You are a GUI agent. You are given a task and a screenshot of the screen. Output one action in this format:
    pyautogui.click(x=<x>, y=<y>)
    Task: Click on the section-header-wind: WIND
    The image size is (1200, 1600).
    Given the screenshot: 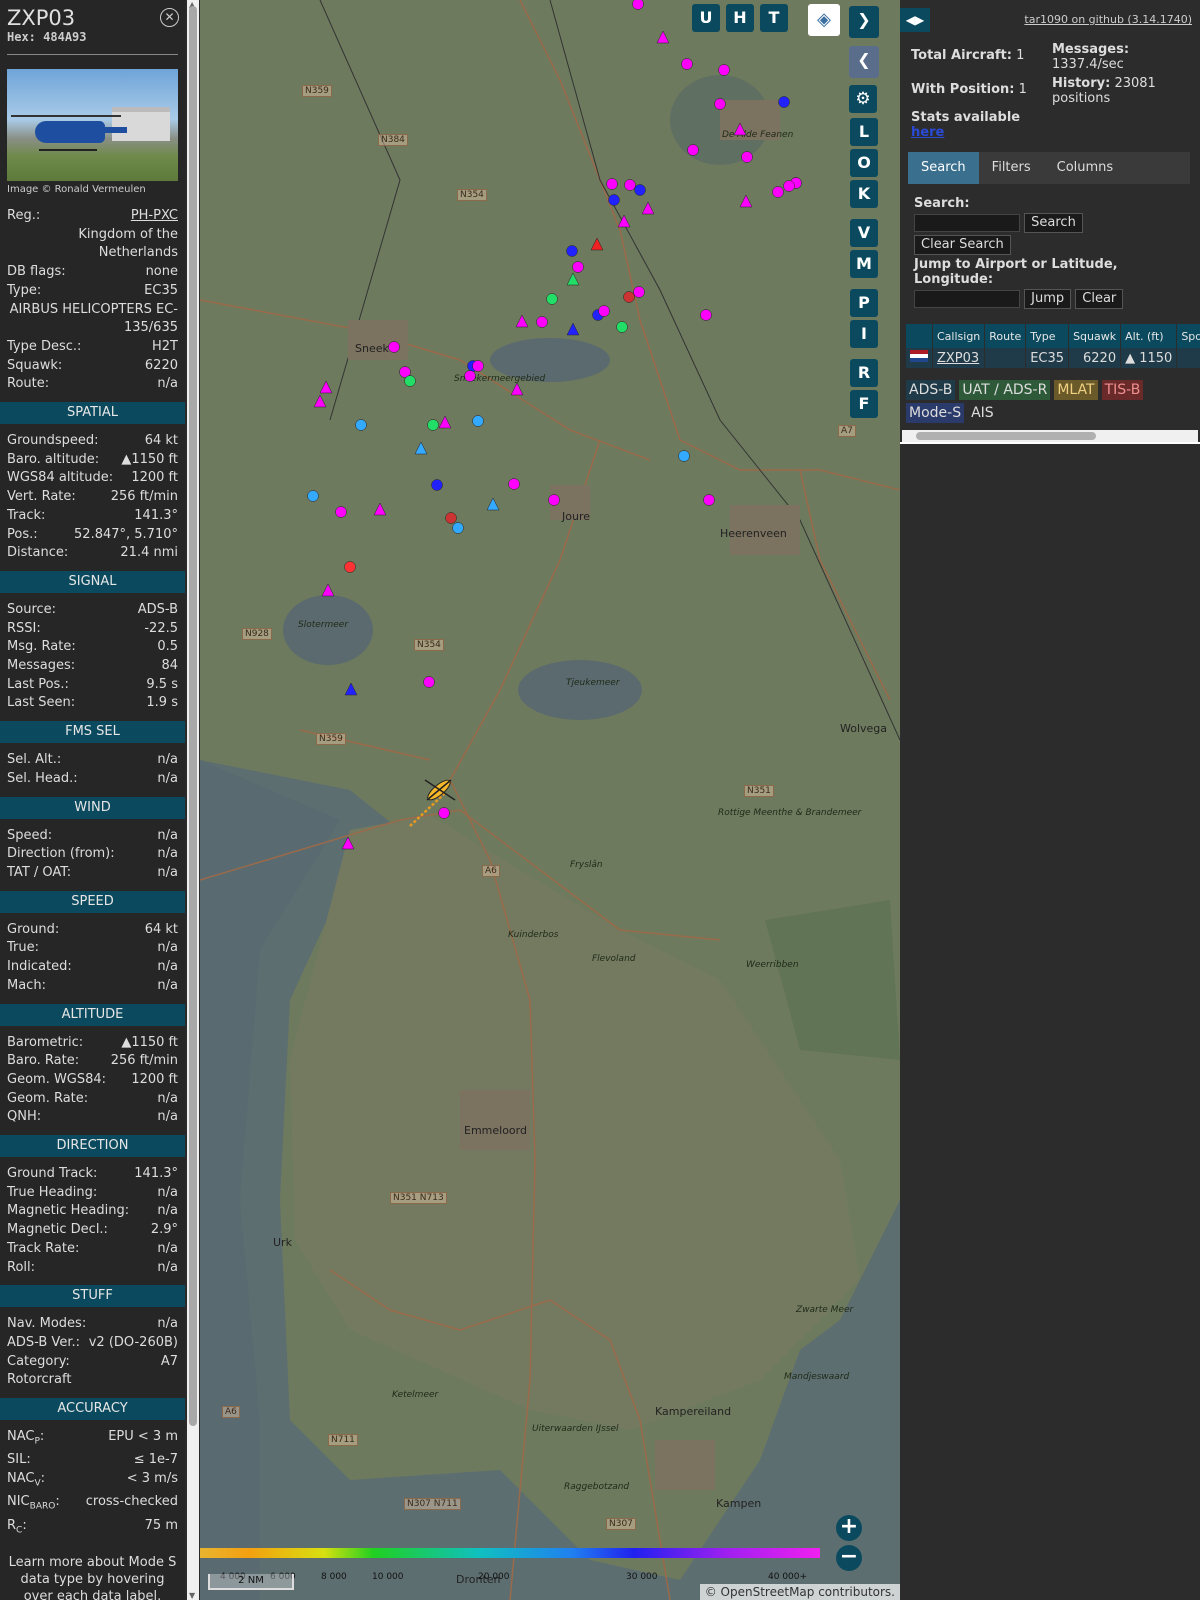 What is the action you would take?
    pyautogui.click(x=92, y=807)
    